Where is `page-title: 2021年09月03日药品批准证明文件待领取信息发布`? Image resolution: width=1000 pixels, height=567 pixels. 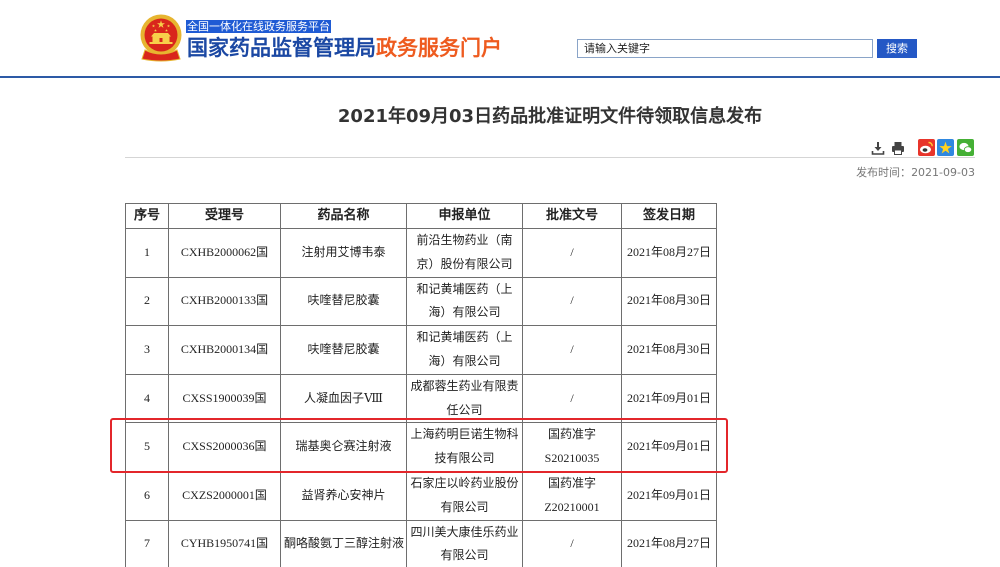
page-title: 2021年09月03日药品批准证明文件待领取信息发布 is located at coordinates (550, 116).